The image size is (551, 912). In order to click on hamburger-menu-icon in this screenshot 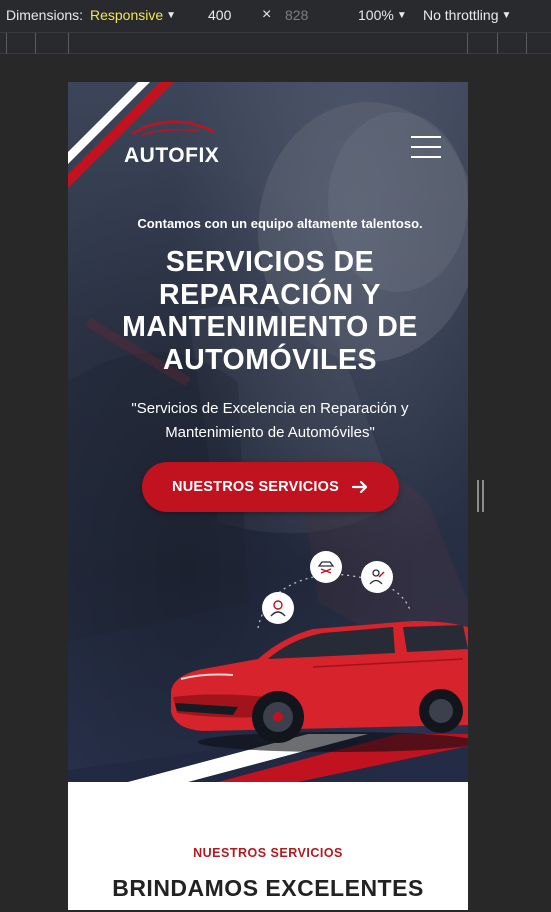, I will do `click(426, 147)`.